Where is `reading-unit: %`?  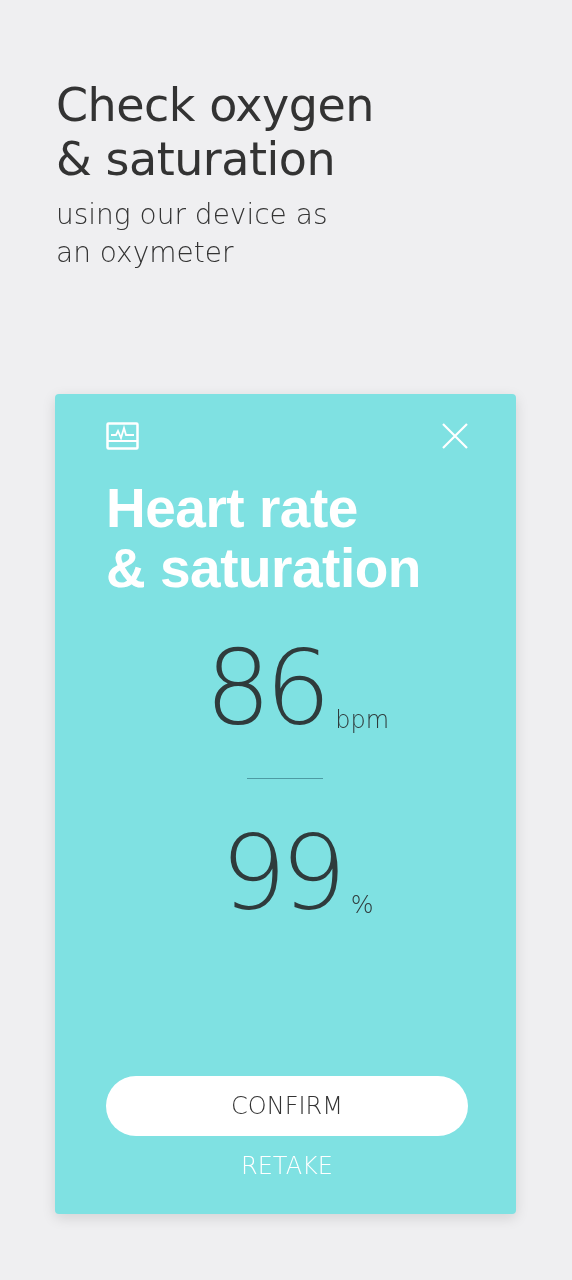 reading-unit: % is located at coordinates (362, 905).